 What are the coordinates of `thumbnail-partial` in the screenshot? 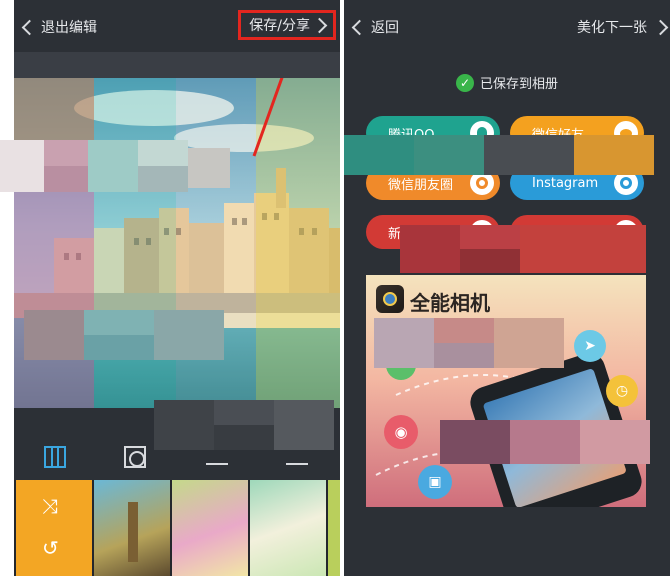 It's located at (334, 528).